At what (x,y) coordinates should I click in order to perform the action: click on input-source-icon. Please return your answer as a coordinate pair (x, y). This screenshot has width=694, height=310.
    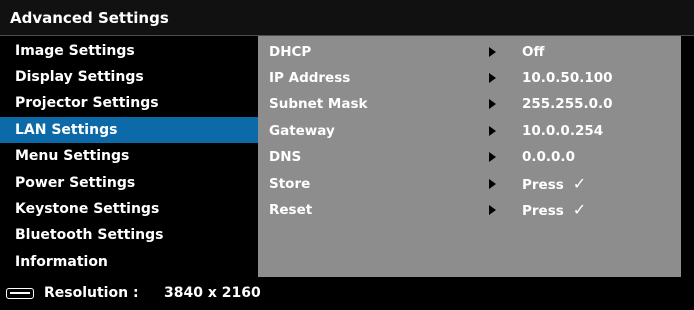
    Looking at the image, I should click on (20, 293).